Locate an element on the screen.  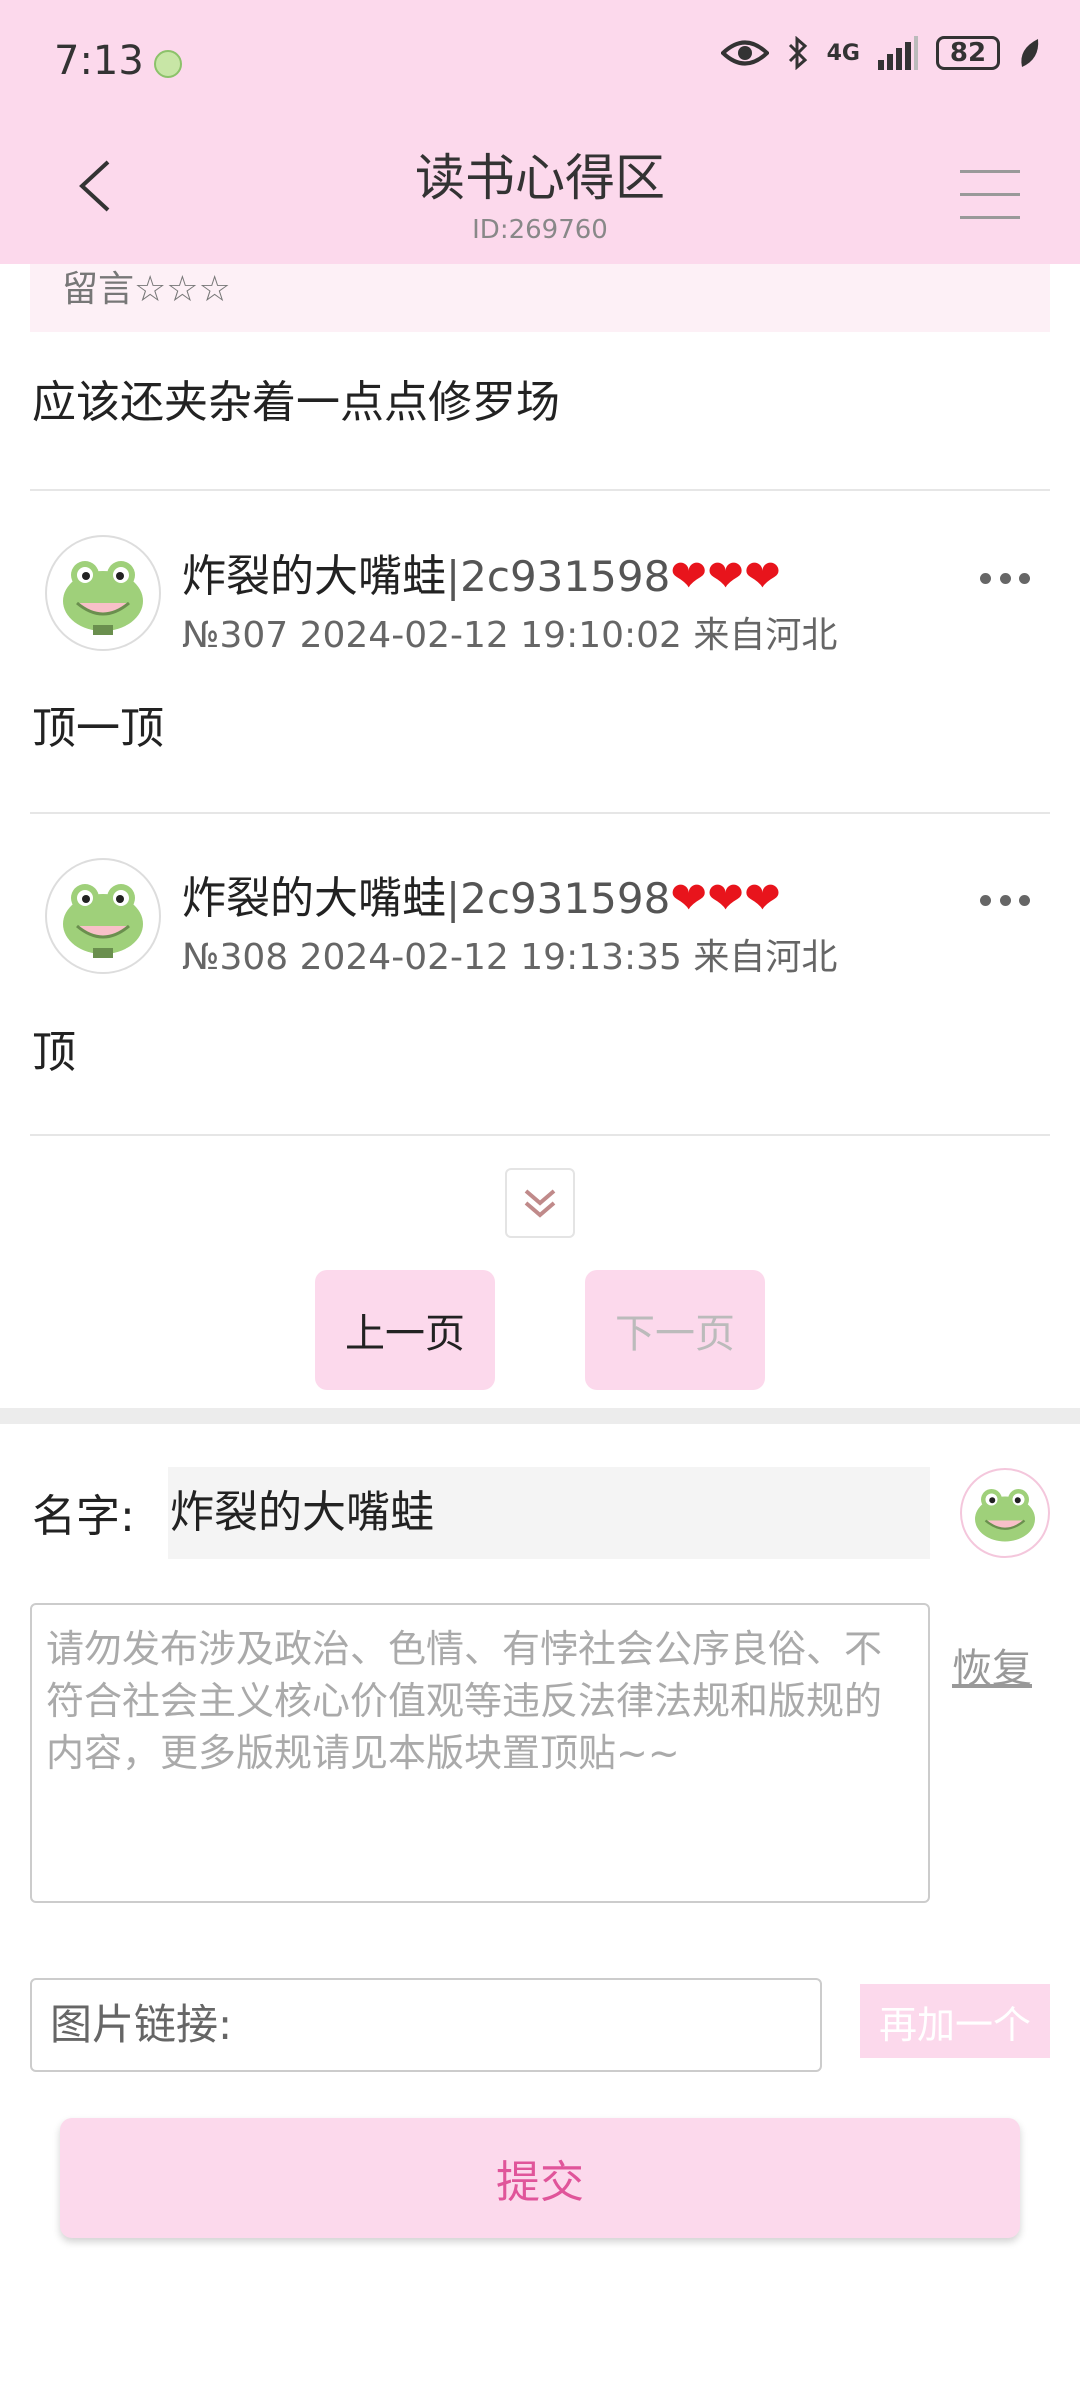
battery-icon: 82 is located at coordinates (968, 53).